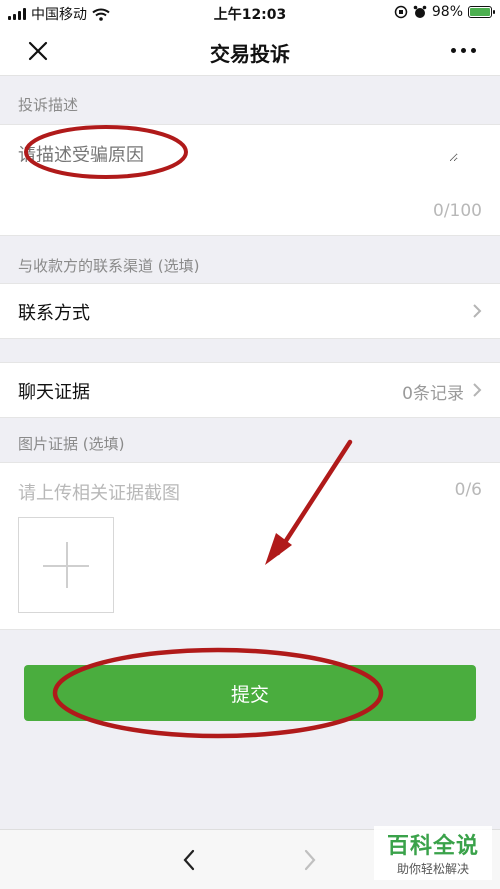 The image size is (500, 889). Describe the element at coordinates (468, 490) in the screenshot. I see `image-count: 0/6` at that location.